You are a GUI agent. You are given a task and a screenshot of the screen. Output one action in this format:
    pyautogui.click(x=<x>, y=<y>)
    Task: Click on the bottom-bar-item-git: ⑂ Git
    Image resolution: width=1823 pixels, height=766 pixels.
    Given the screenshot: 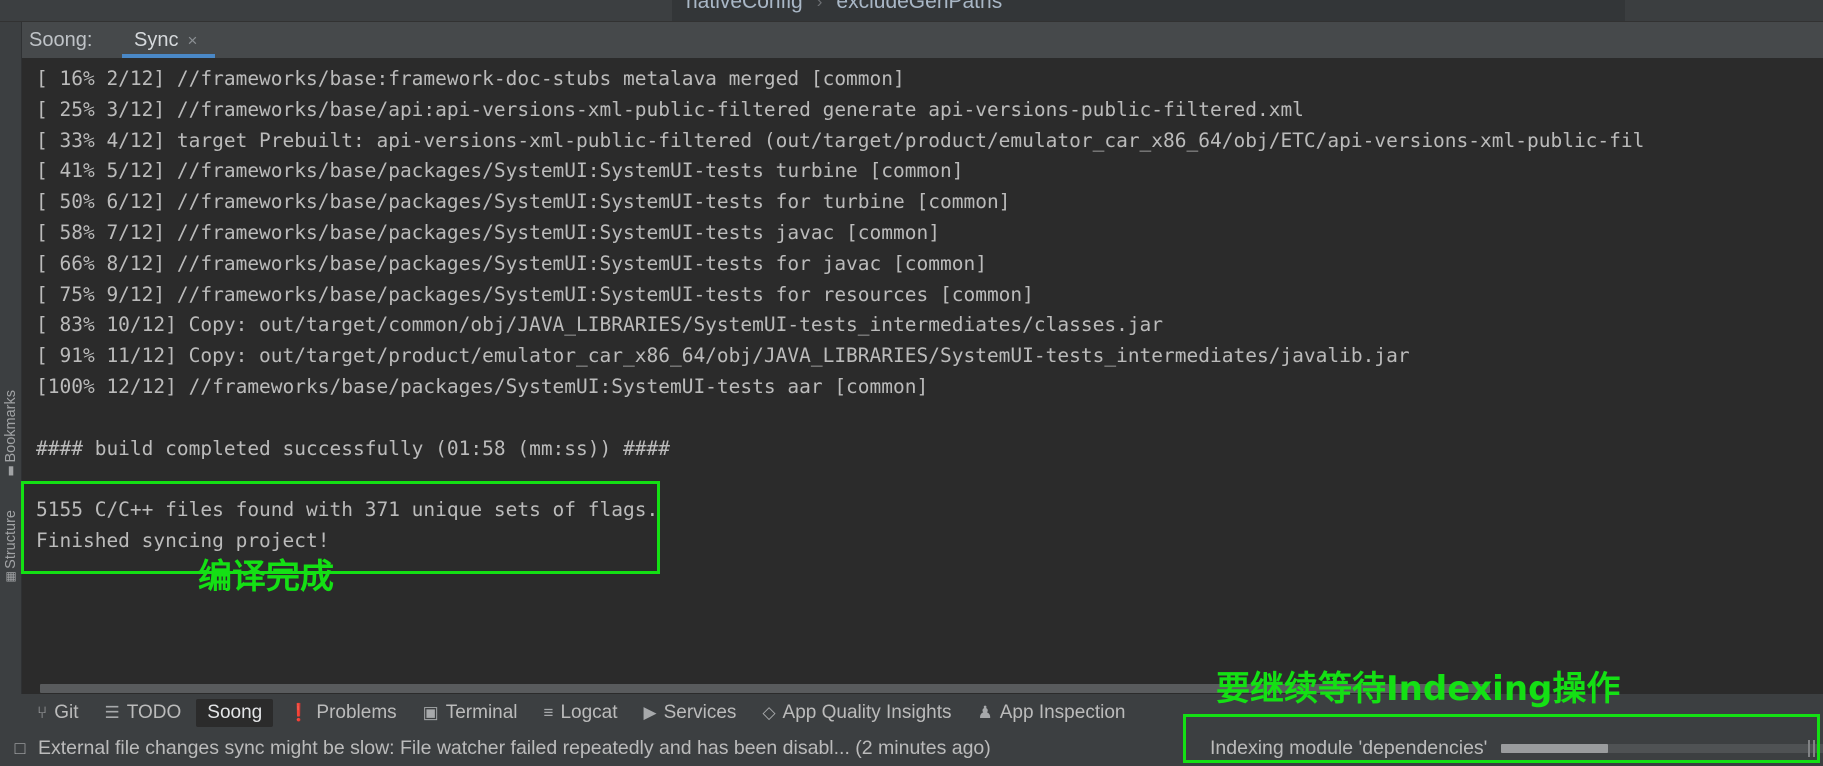 What is the action you would take?
    pyautogui.click(x=57, y=713)
    